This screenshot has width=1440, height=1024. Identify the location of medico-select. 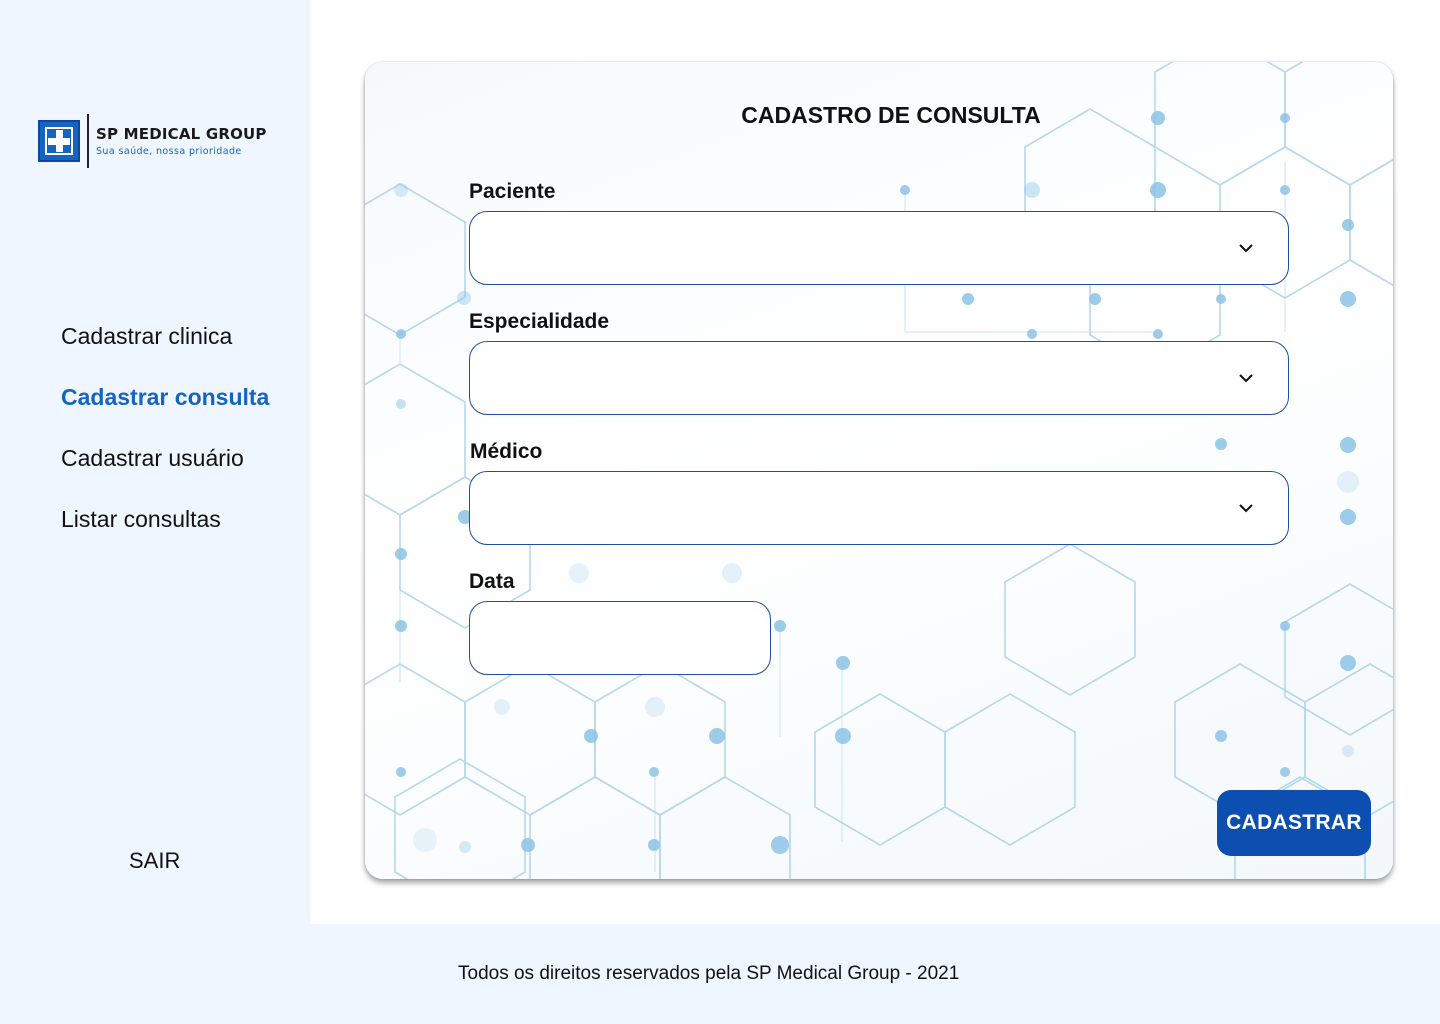
(879, 508).